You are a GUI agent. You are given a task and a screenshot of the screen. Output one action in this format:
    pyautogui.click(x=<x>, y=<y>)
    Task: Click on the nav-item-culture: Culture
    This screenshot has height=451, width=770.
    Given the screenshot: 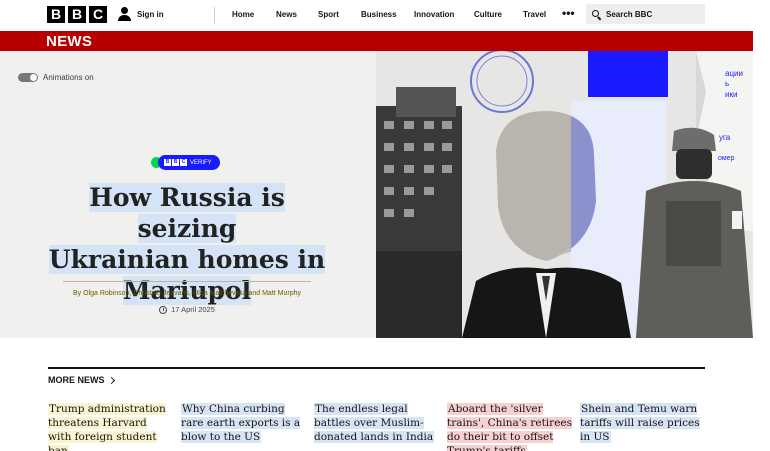 What is the action you would take?
    pyautogui.click(x=488, y=14)
    